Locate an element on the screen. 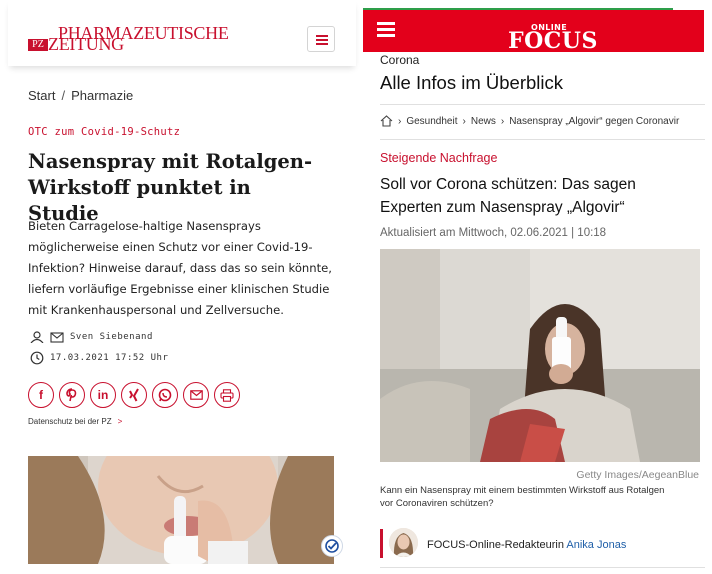  clock-icon is located at coordinates (37, 358).